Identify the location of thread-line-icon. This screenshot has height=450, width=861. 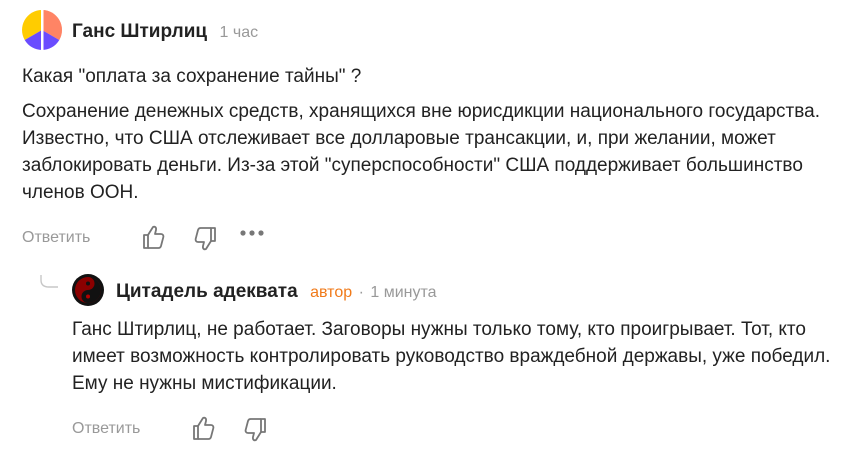
(49, 281).